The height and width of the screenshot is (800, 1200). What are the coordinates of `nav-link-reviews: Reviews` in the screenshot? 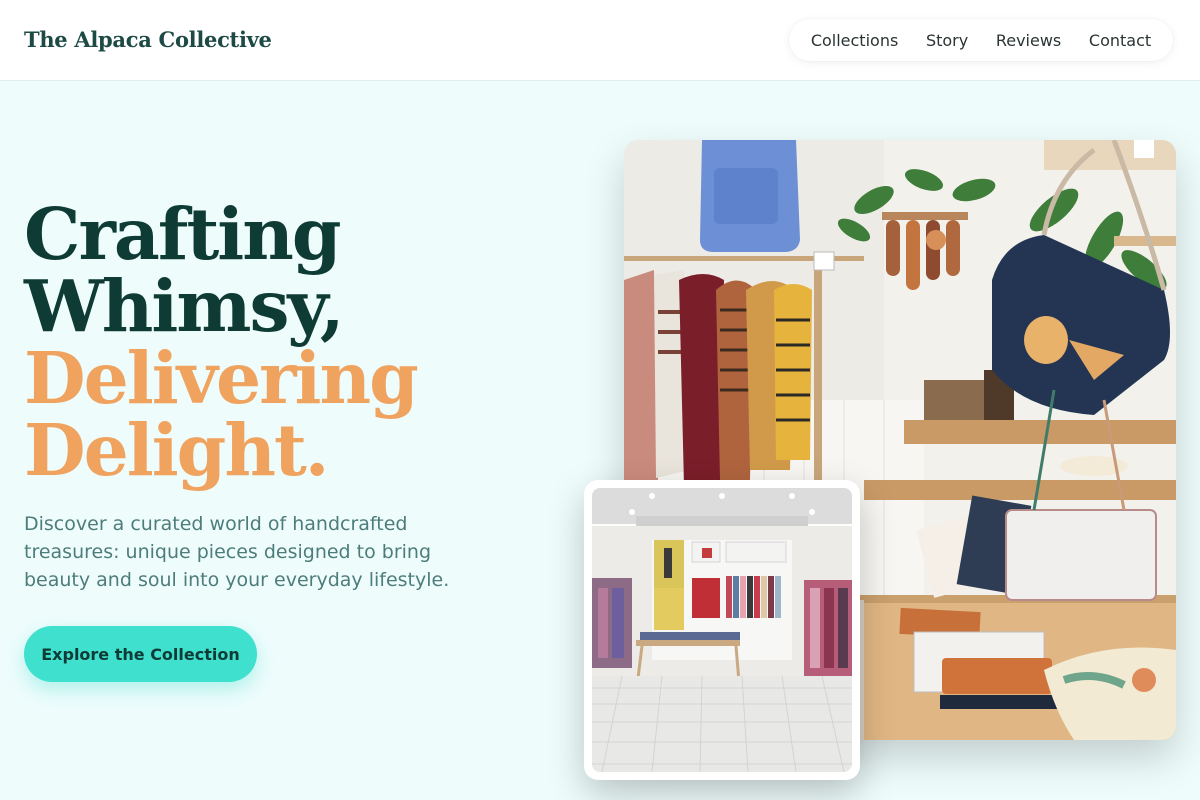 It's located at (1028, 40).